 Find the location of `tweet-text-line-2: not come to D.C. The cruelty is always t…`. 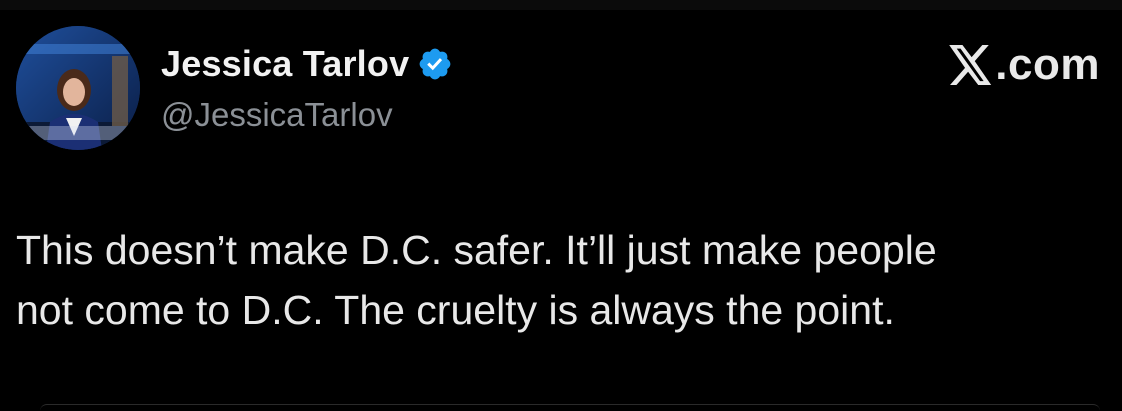

tweet-text-line-2: not come to D.C. The cruelty is always t… is located at coordinates (455, 310).